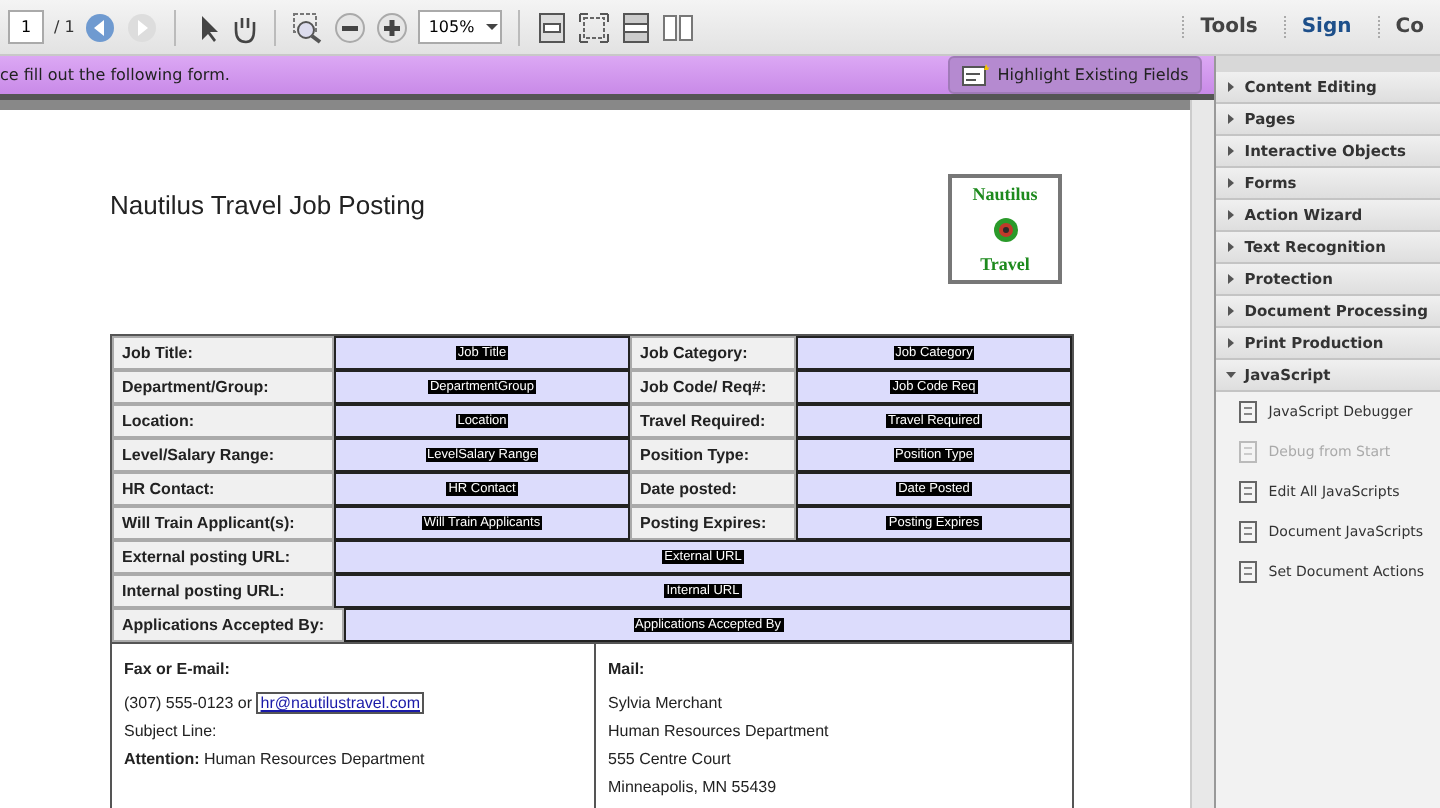 The image size is (1440, 808). Describe the element at coordinates (1408, 27) in the screenshot. I see `toolbar-link: Co` at that location.